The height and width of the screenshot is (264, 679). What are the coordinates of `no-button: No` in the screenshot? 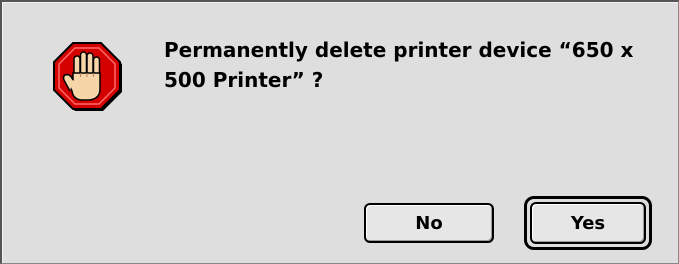 It's located at (429, 223).